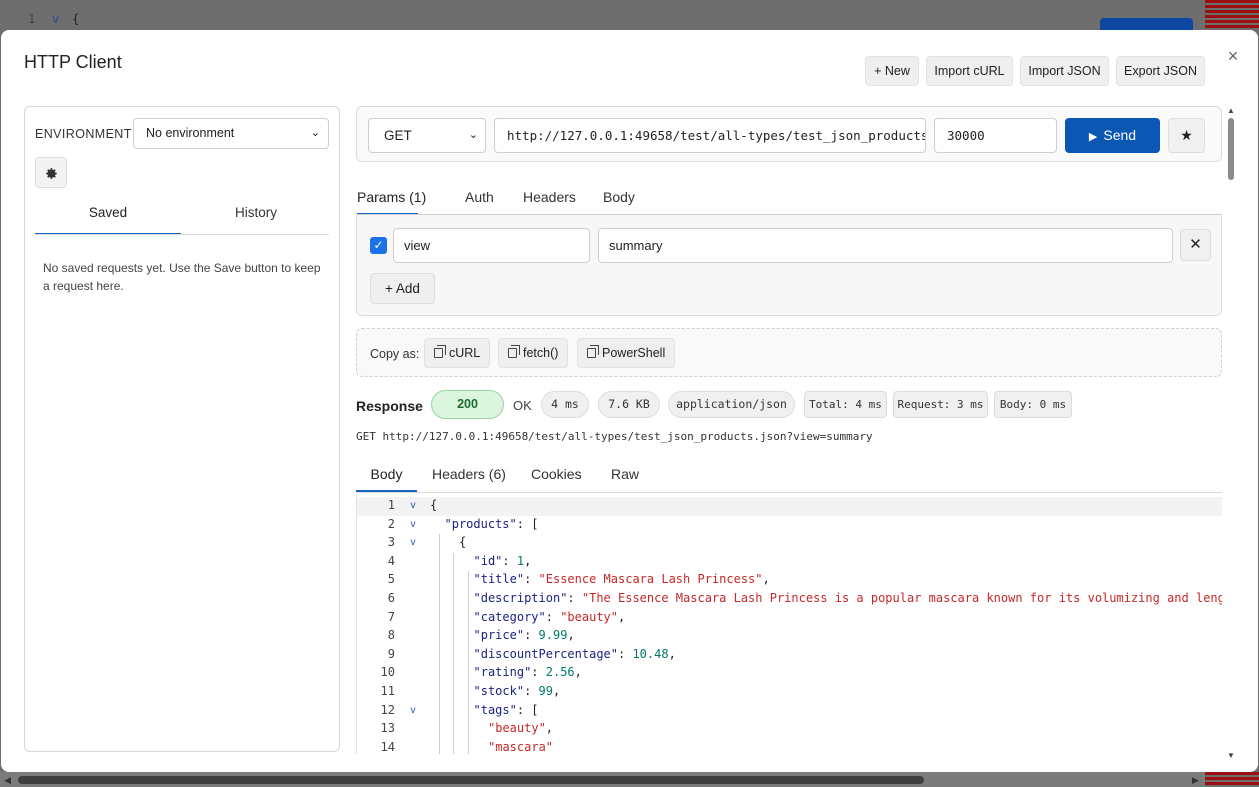 The height and width of the screenshot is (787, 1259). I want to click on star-icon: ★, so click(1186, 135).